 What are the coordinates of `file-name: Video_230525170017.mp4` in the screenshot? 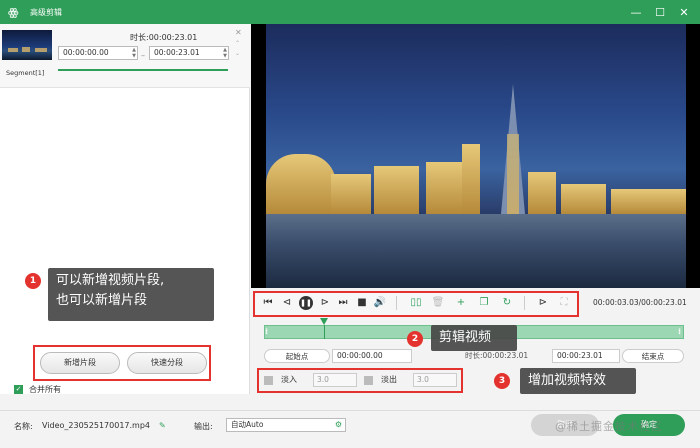 It's located at (96, 425).